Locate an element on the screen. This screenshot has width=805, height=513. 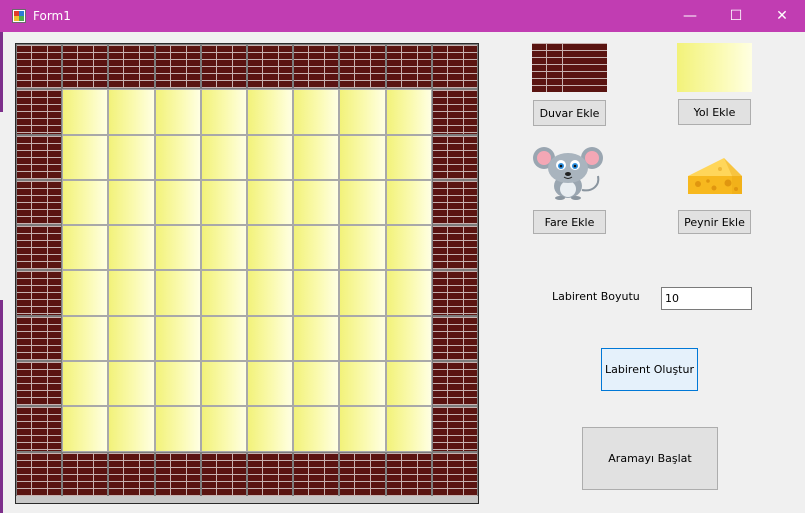
maze-scrollbar is located at coordinates (247, 499).